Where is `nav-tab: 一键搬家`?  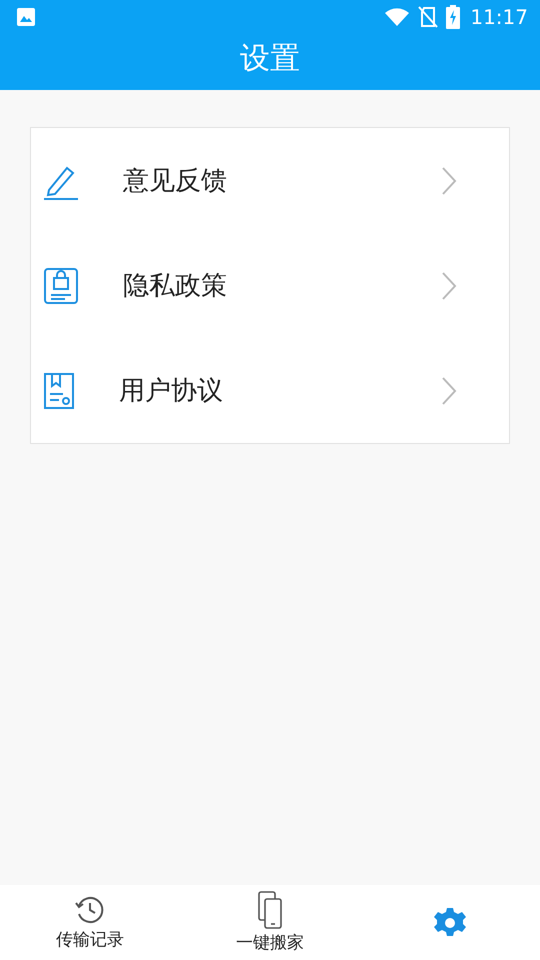 nav-tab: 一键搬家 is located at coordinates (270, 922).